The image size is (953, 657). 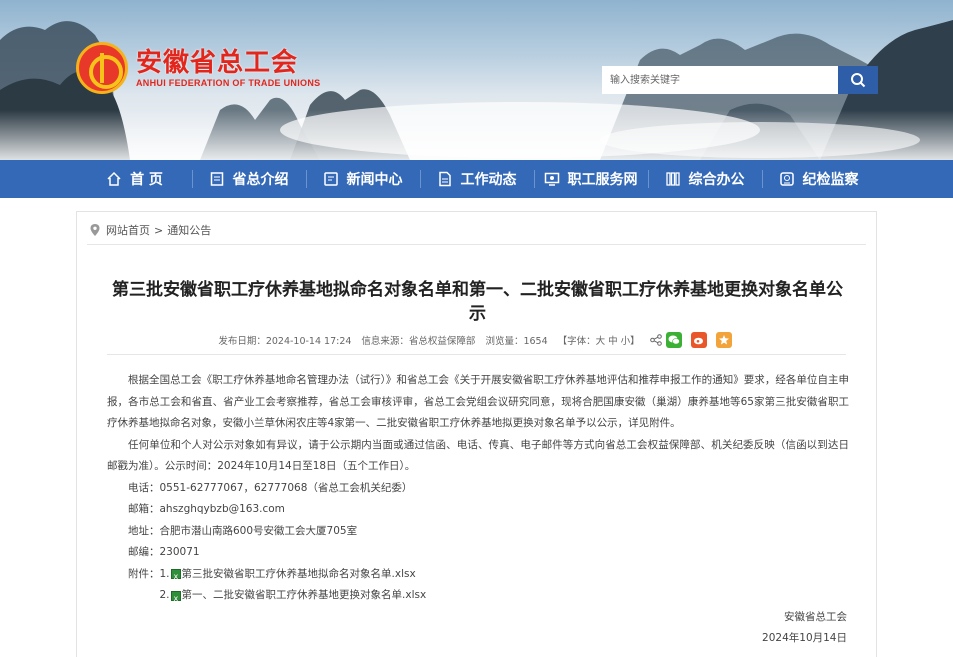 I want to click on breadcrumb-current: 通知公告, so click(x=189, y=230).